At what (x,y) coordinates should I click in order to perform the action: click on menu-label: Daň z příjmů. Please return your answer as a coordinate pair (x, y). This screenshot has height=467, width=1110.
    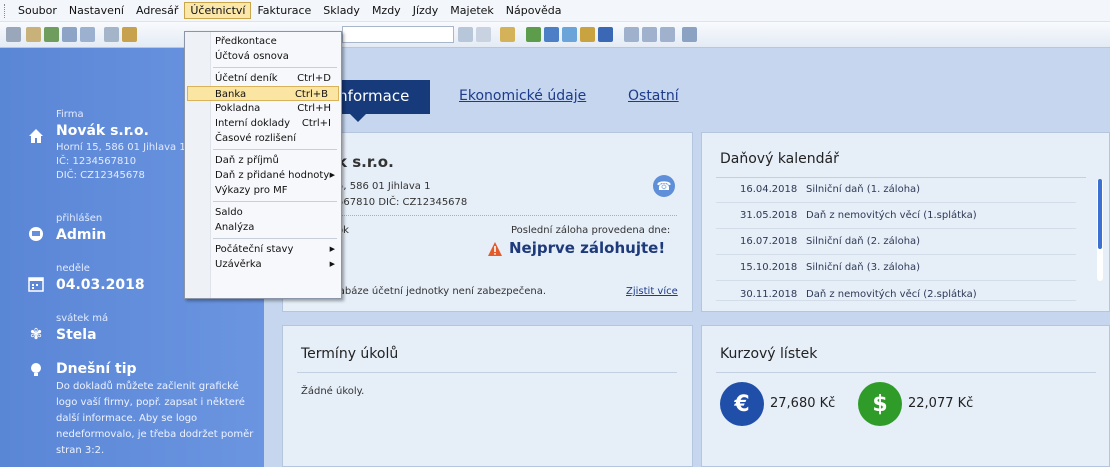
    Looking at the image, I should click on (247, 160).